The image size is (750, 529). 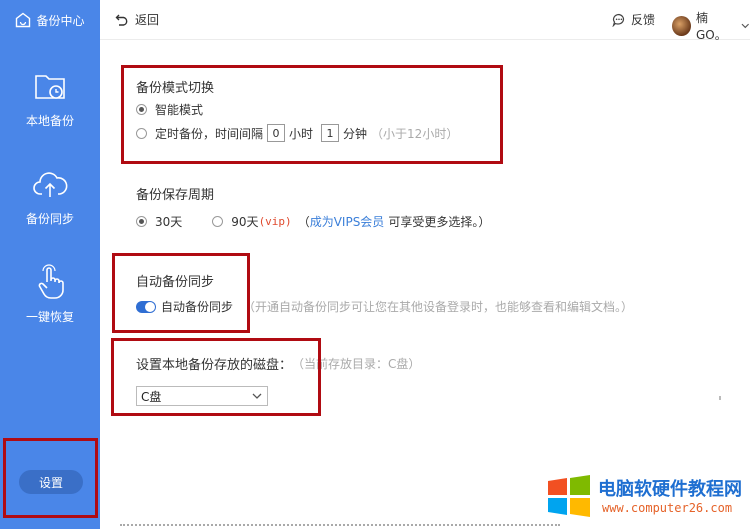 I want to click on retention-90-radio, so click(x=218, y=221).